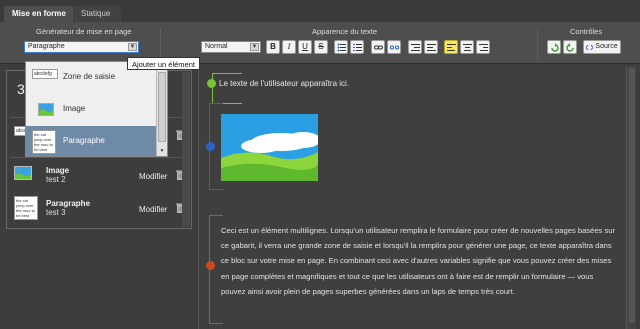 The height and width of the screenshot is (329, 640). I want to click on link-icon, so click(378, 47).